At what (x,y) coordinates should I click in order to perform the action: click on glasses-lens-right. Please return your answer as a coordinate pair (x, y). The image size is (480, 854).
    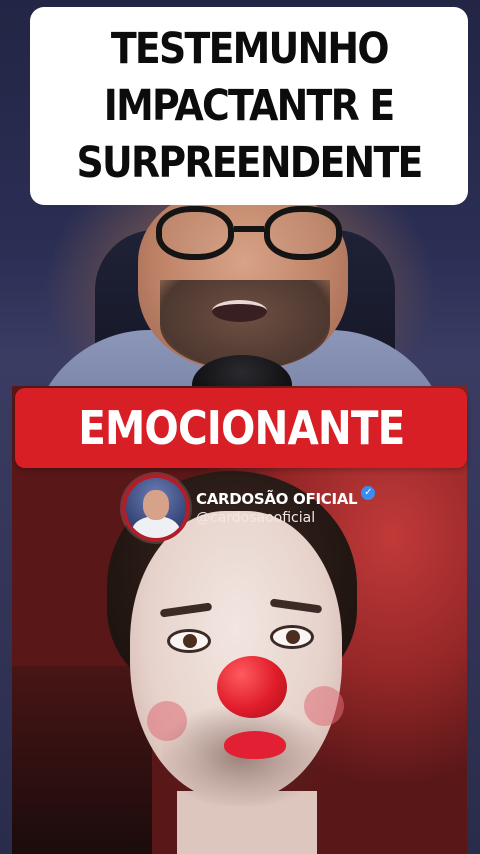
    Looking at the image, I should click on (303, 233).